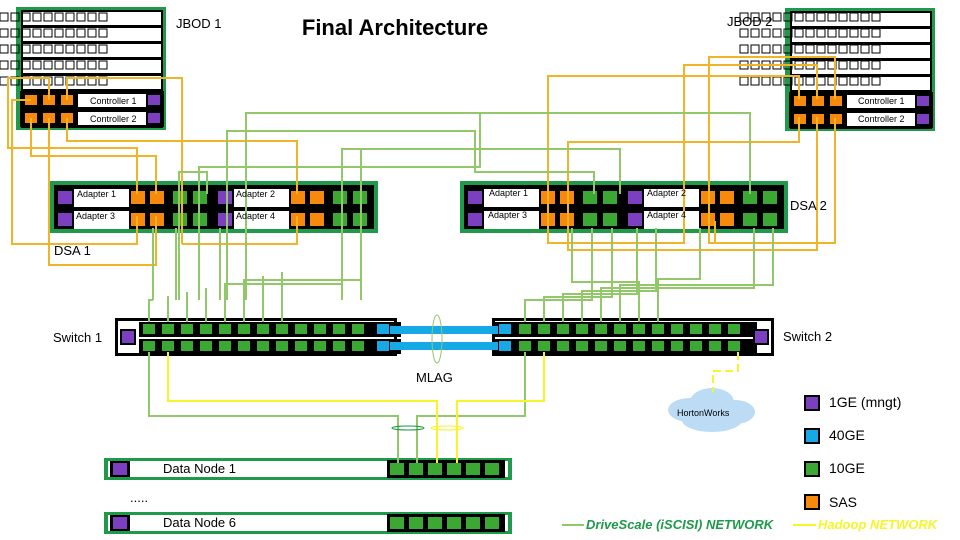 Image resolution: width=960 pixels, height=540 pixels. Describe the element at coordinates (199, 23) in the screenshot. I see `jbod-1-label: JBOD 1` at that location.